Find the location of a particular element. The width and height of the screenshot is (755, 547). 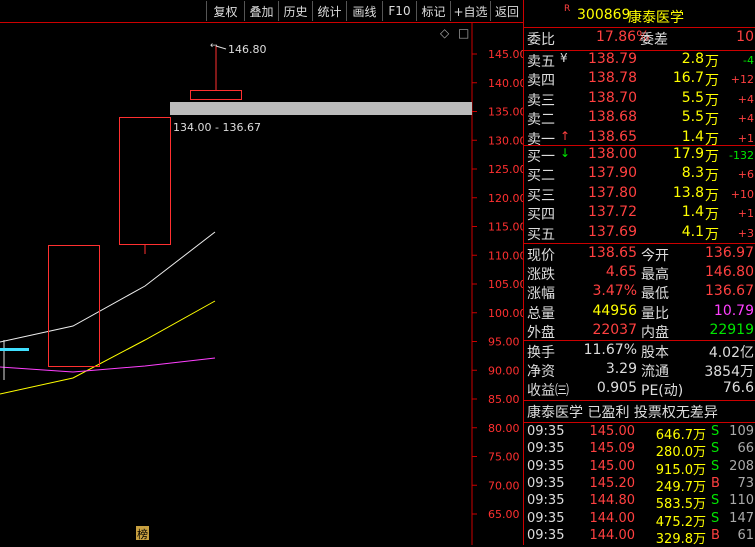

axis-tick-label: 110.00 is located at coordinates (505, 255).